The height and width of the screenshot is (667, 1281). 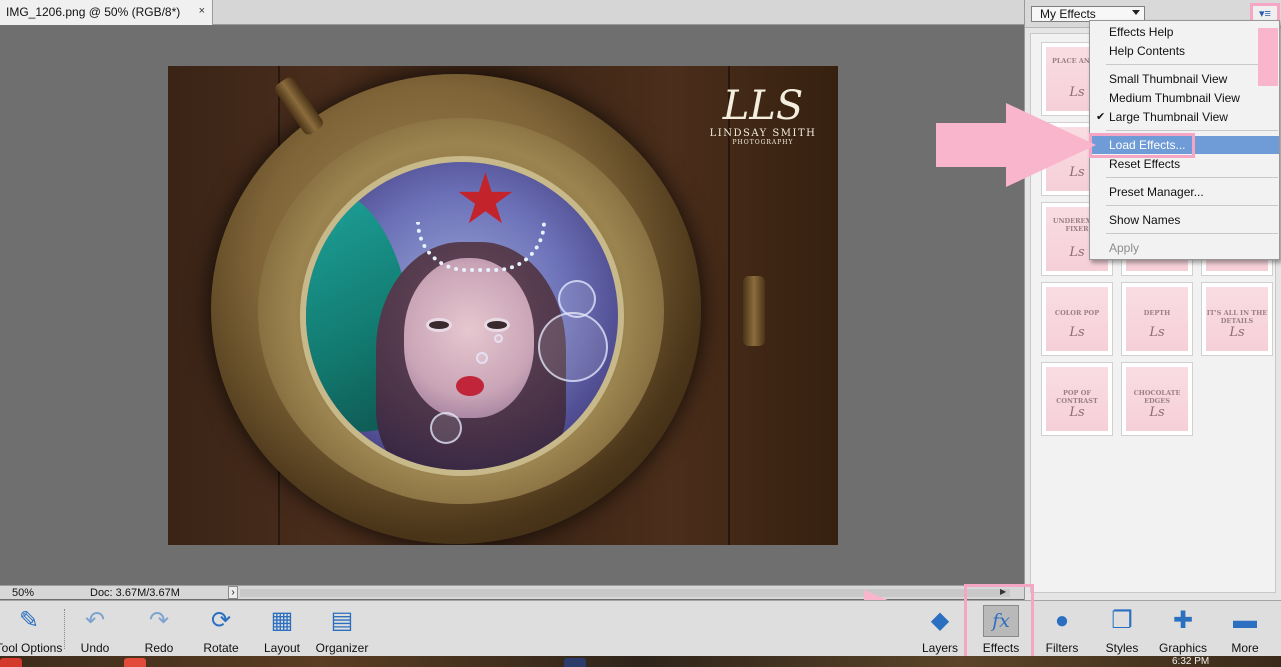 What do you see at coordinates (1122, 648) in the screenshot?
I see `button-label: Styles` at bounding box center [1122, 648].